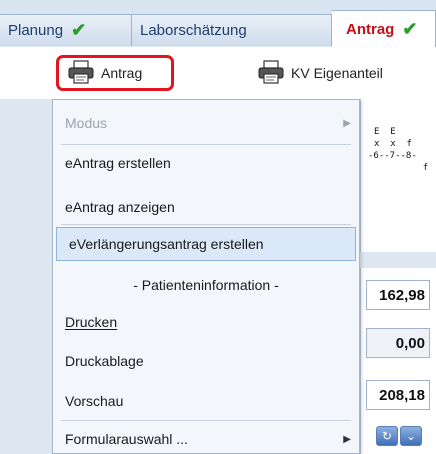 This screenshot has width=436, height=454. I want to click on tab-planung: Planung ✔, so click(66, 30).